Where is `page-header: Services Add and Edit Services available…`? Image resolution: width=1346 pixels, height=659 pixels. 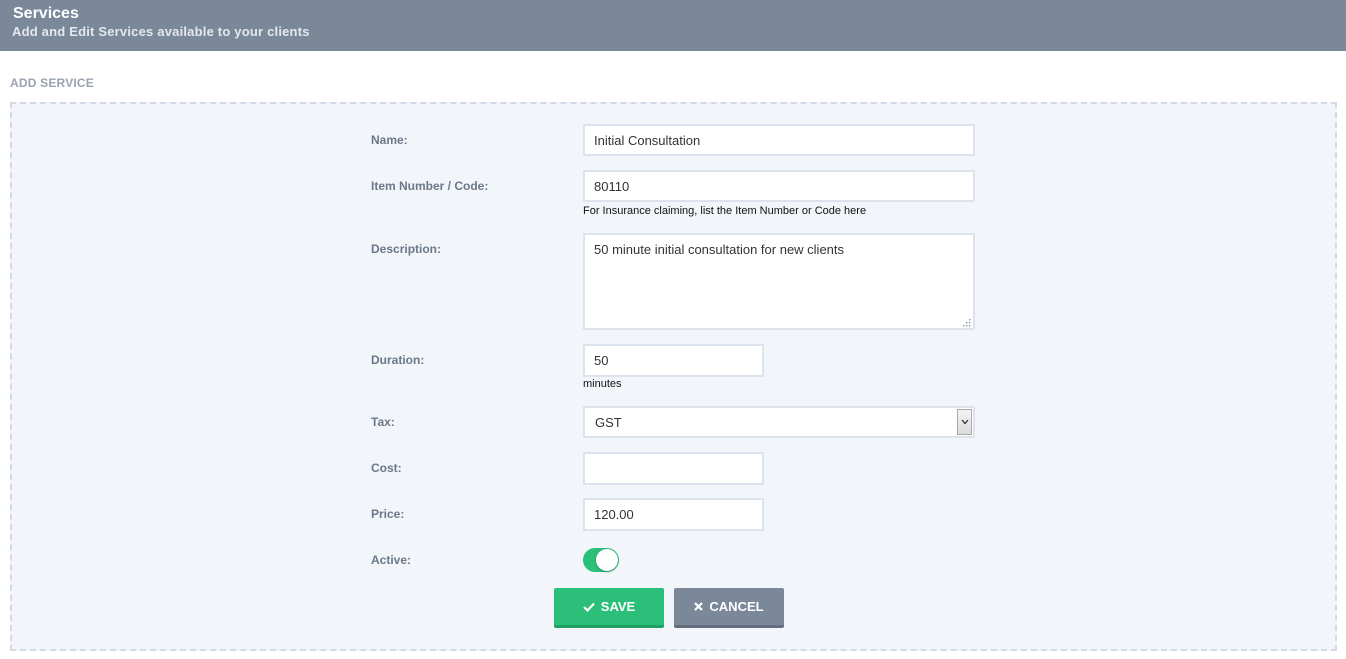 page-header: Services Add and Edit Services available… is located at coordinates (673, 25).